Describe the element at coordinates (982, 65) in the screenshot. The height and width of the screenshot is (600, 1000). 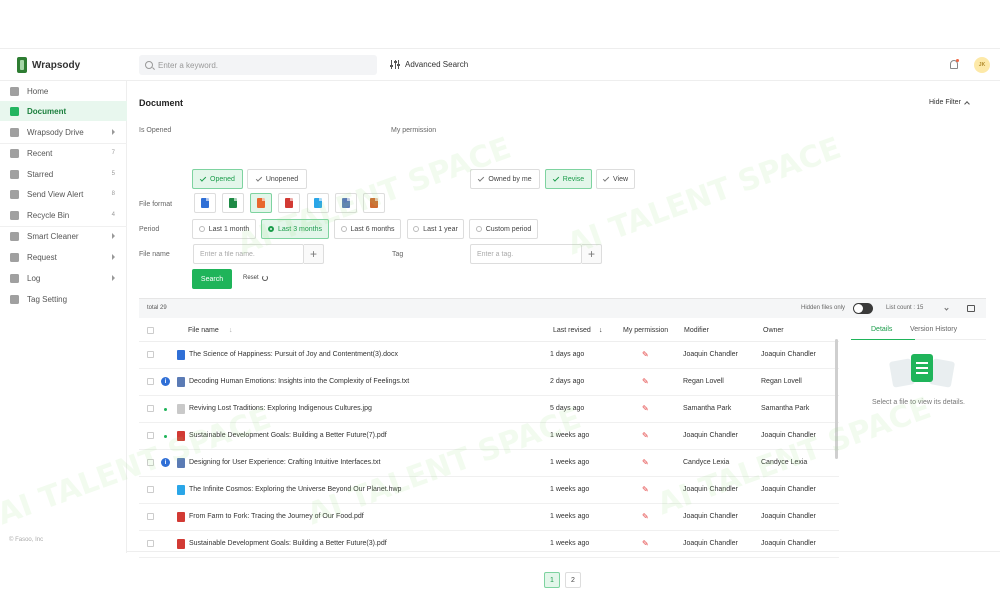
I see `avatar: JK` at that location.